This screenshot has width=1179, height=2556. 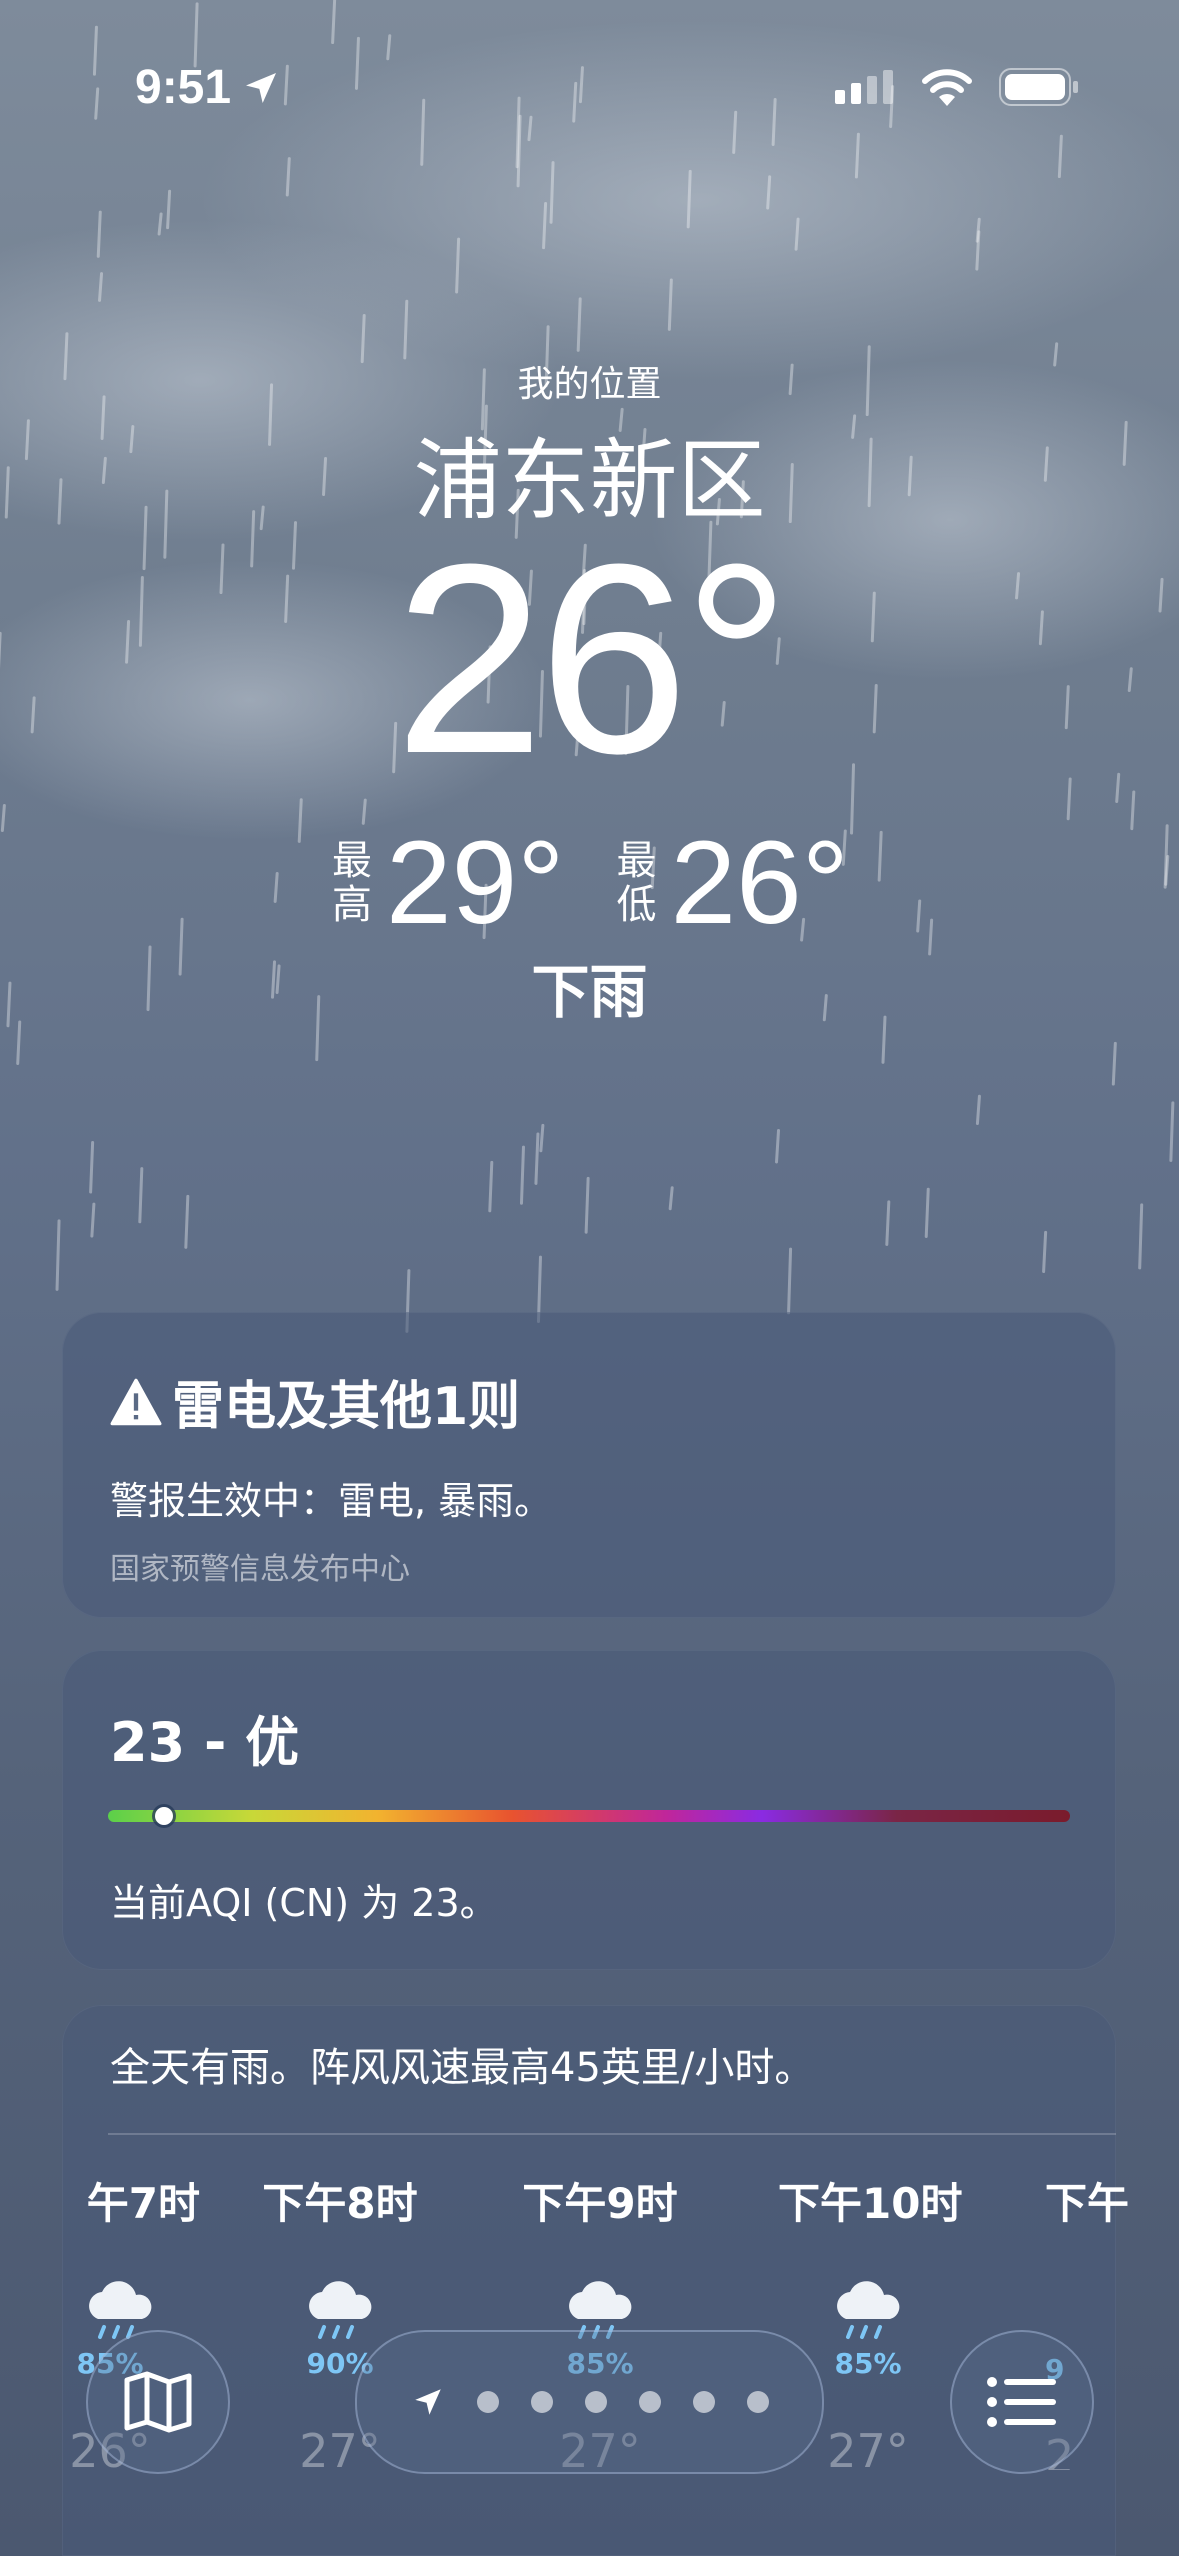 I want to click on list-icon, so click(x=1021, y=2402).